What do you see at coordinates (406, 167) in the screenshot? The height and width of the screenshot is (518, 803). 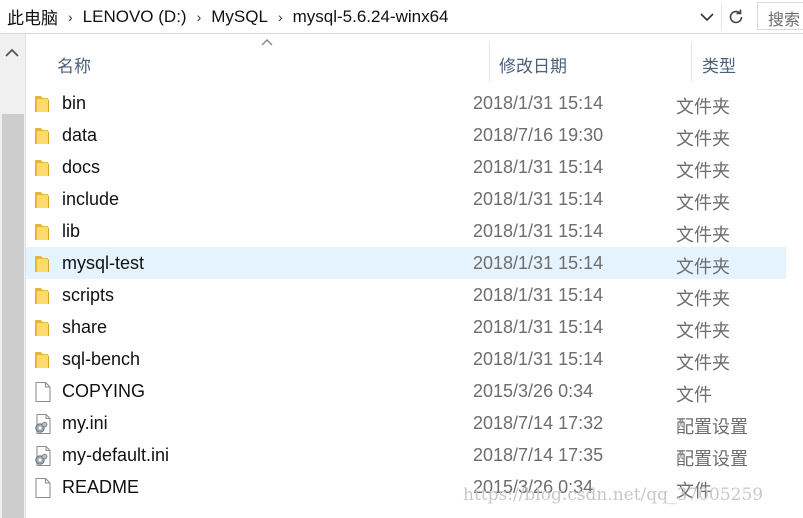 I see `file-row: docs 2018/1/31 15:14 文件夹` at bounding box center [406, 167].